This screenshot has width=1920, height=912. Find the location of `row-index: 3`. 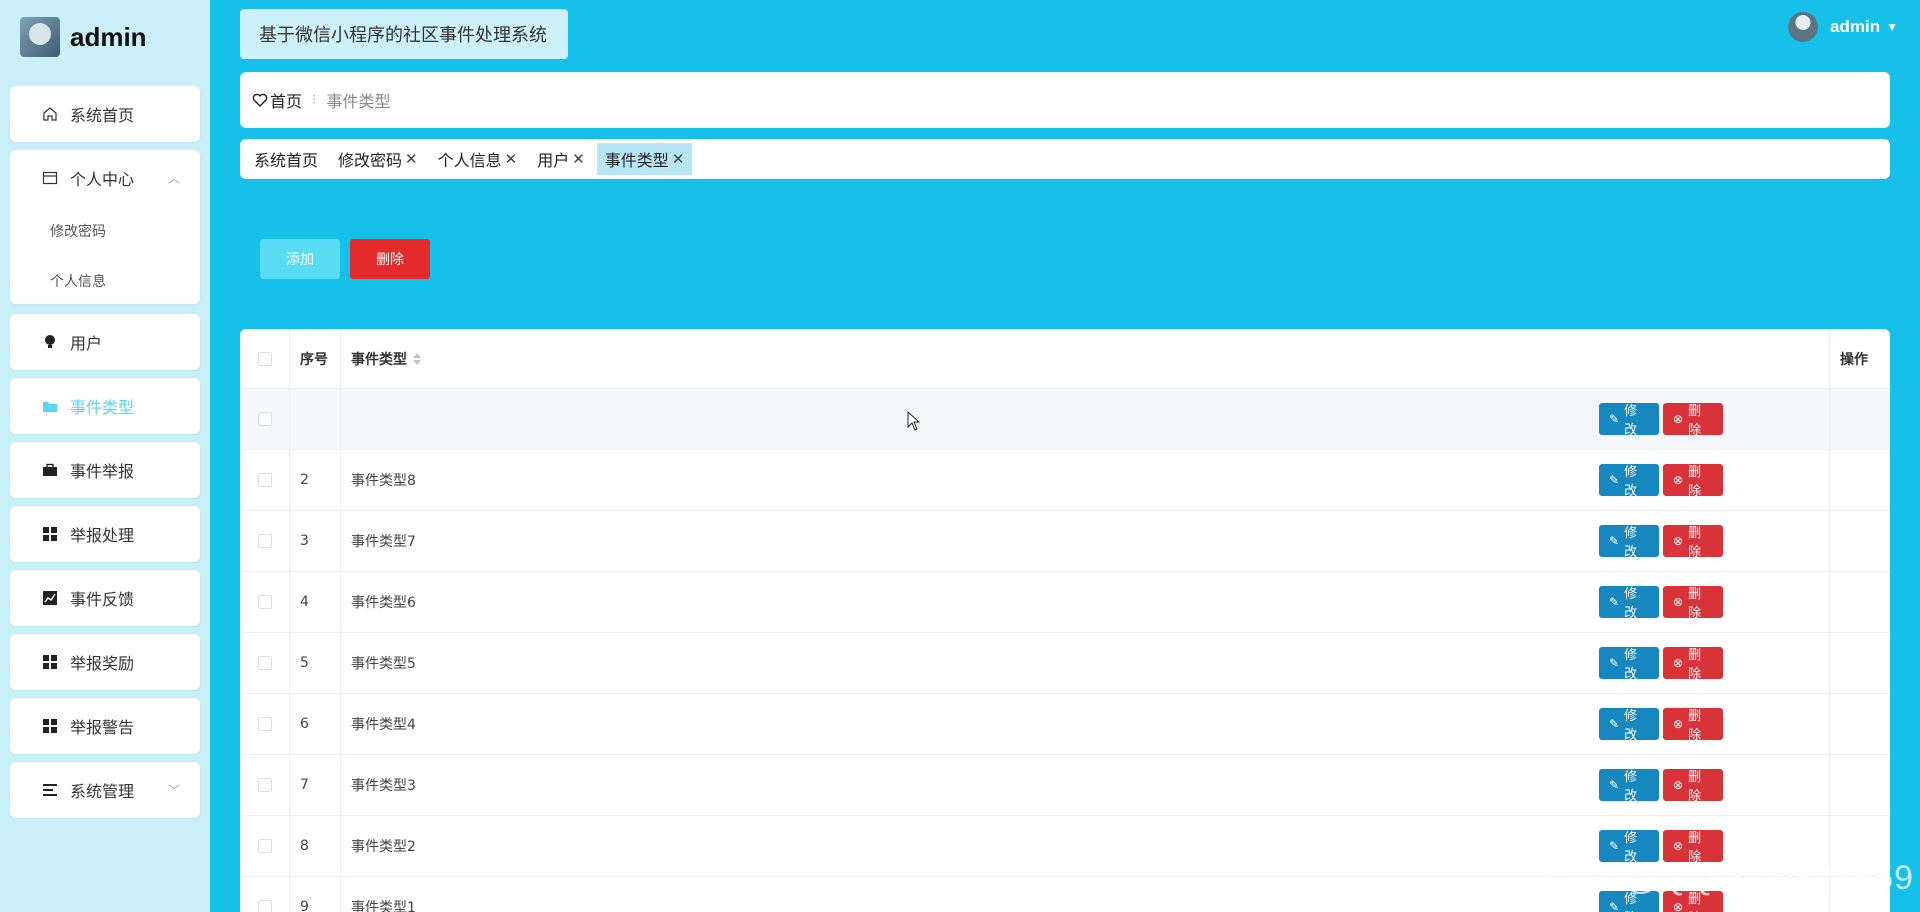

row-index: 3 is located at coordinates (315, 541).